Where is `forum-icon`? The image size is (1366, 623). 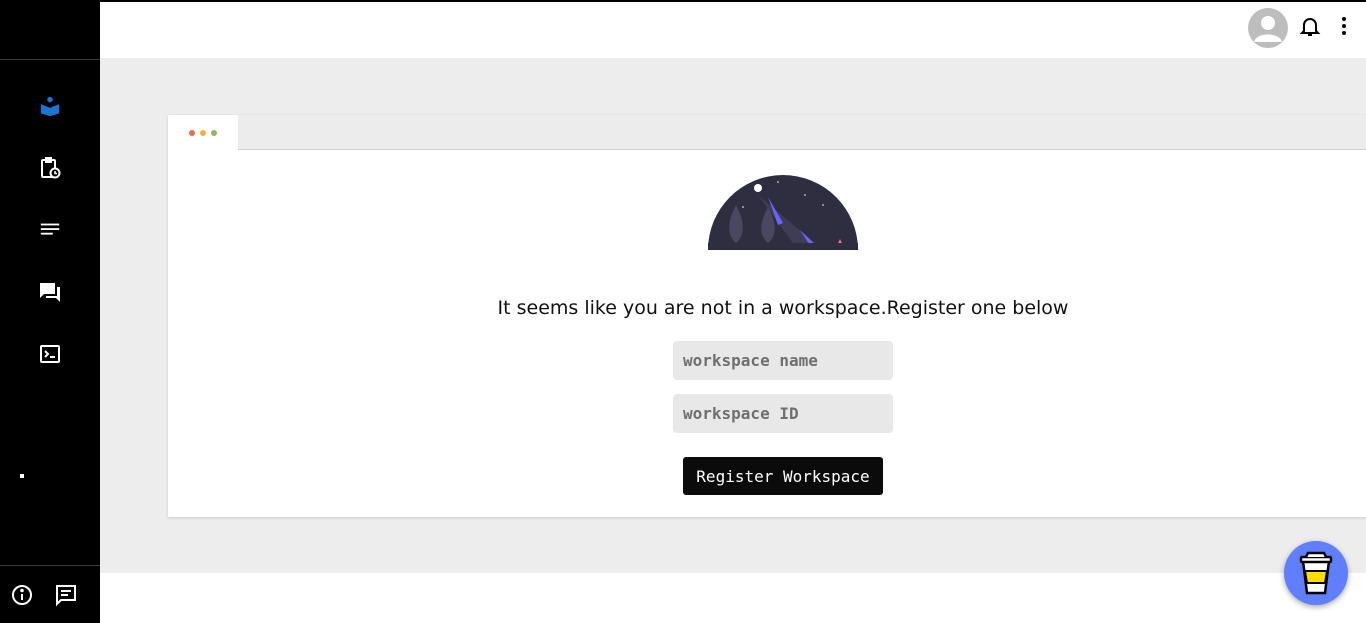
forum-icon is located at coordinates (50, 292).